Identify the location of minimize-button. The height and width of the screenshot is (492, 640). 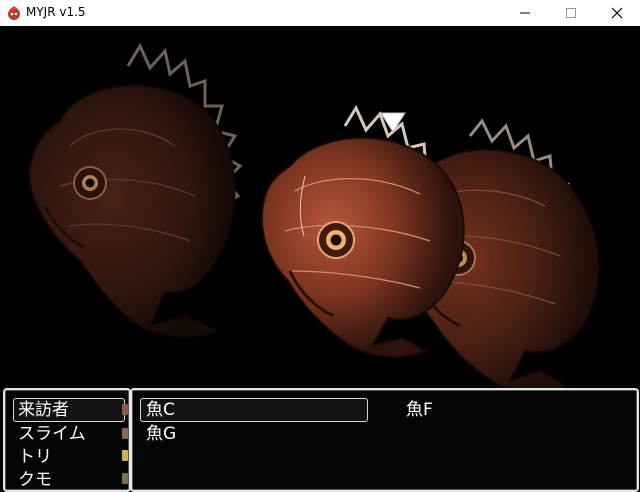
(525, 13).